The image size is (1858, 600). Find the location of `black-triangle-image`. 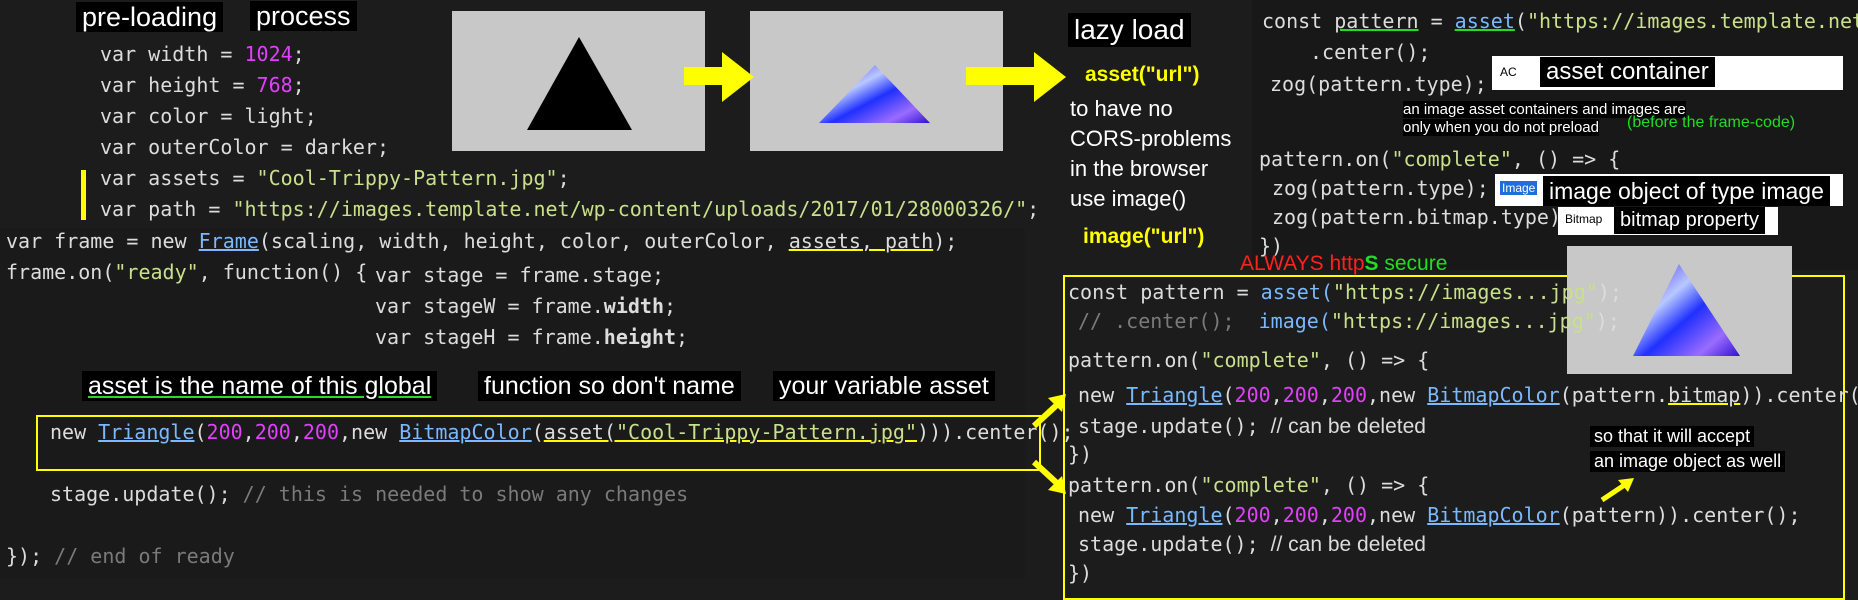

black-triangle-image is located at coordinates (578, 81).